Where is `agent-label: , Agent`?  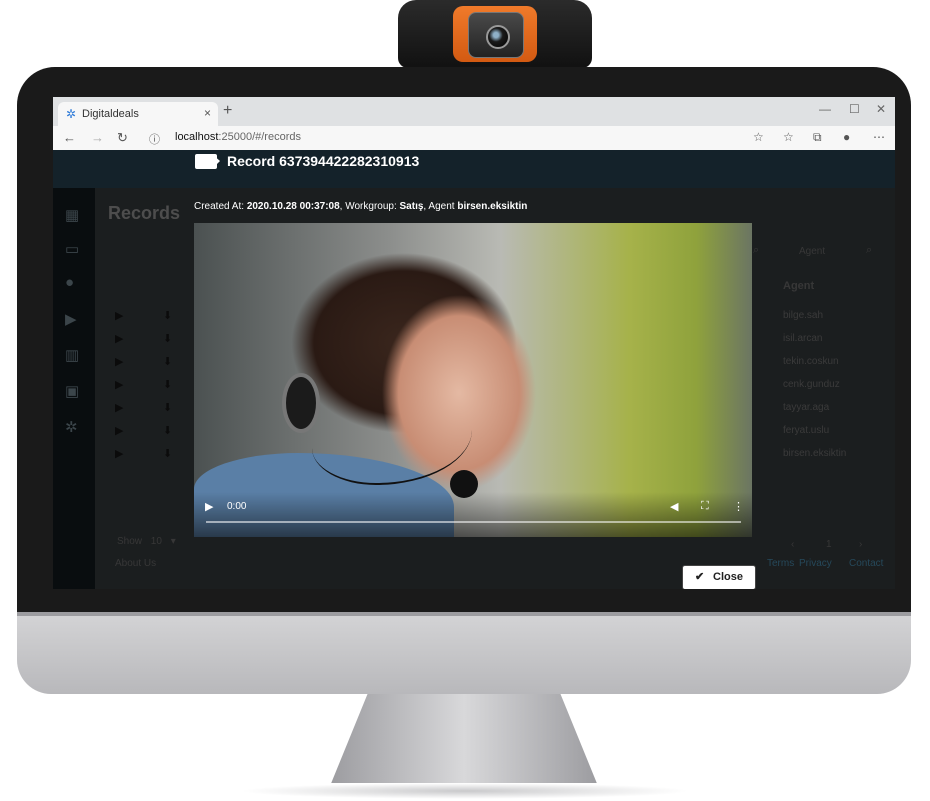
agent-label: , Agent is located at coordinates (439, 206).